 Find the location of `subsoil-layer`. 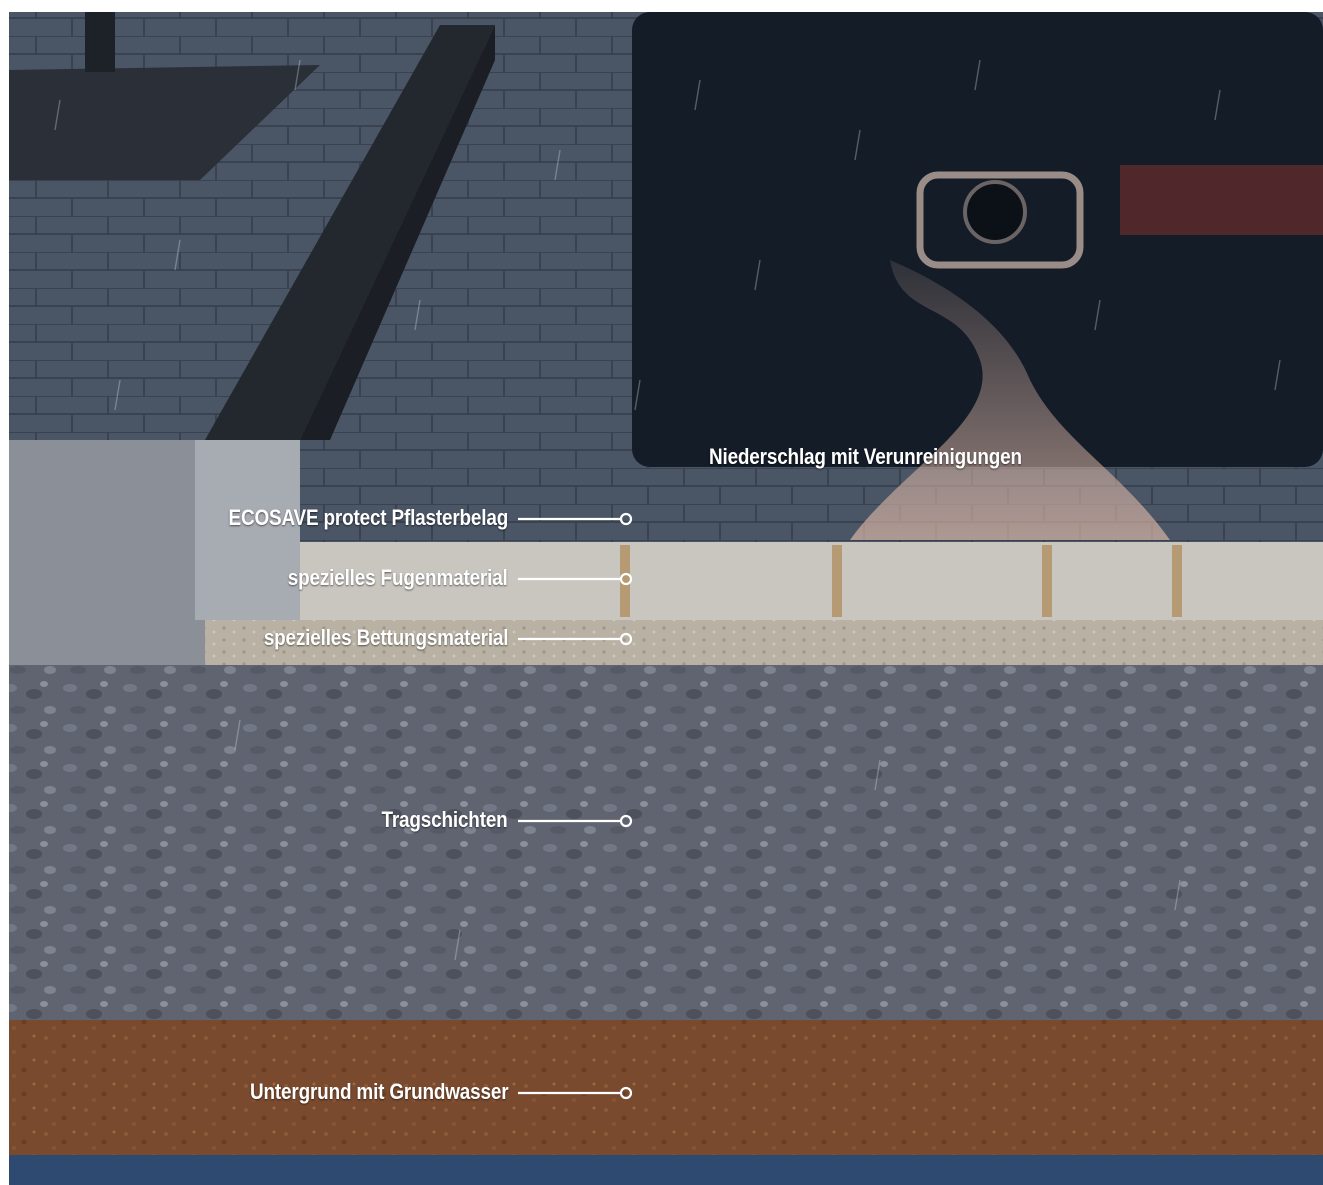

subsoil-layer is located at coordinates (666, 1087).